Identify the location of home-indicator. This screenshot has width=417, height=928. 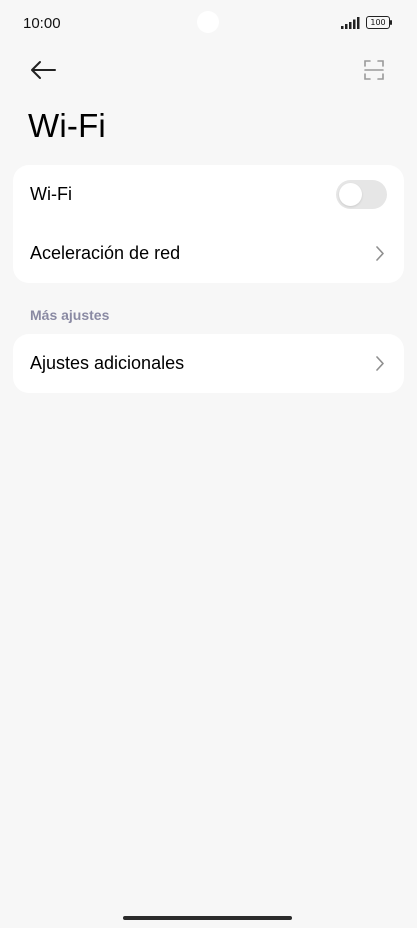
(207, 918).